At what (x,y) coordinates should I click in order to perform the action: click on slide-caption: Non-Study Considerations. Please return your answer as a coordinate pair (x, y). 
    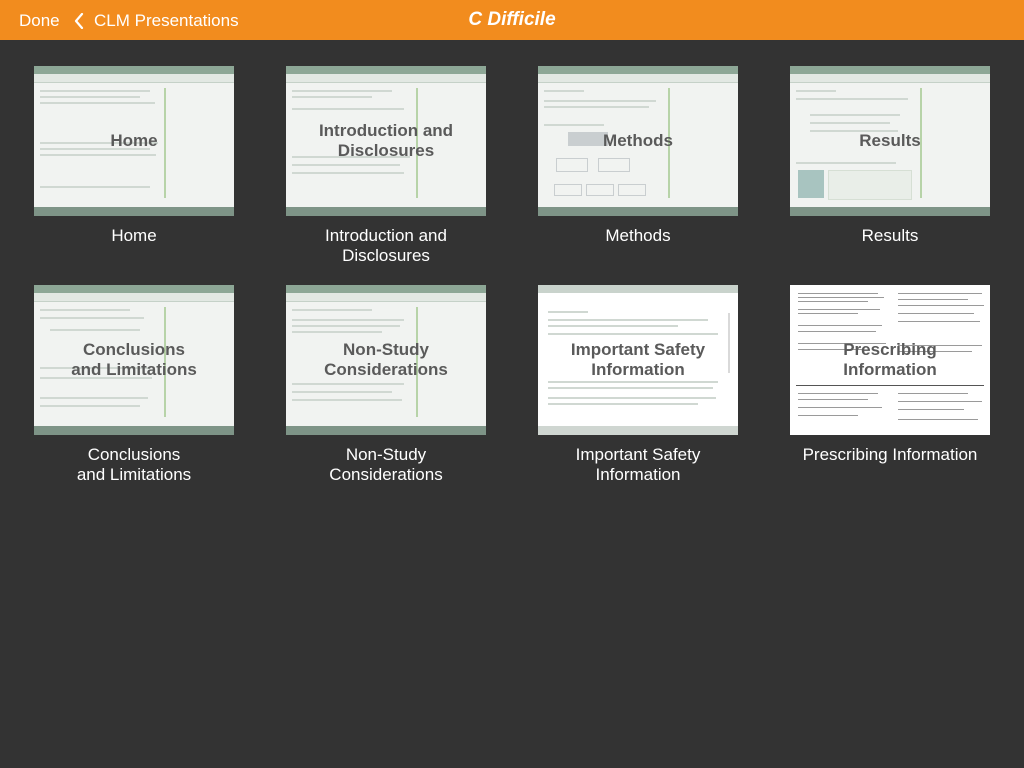
    Looking at the image, I should click on (386, 464).